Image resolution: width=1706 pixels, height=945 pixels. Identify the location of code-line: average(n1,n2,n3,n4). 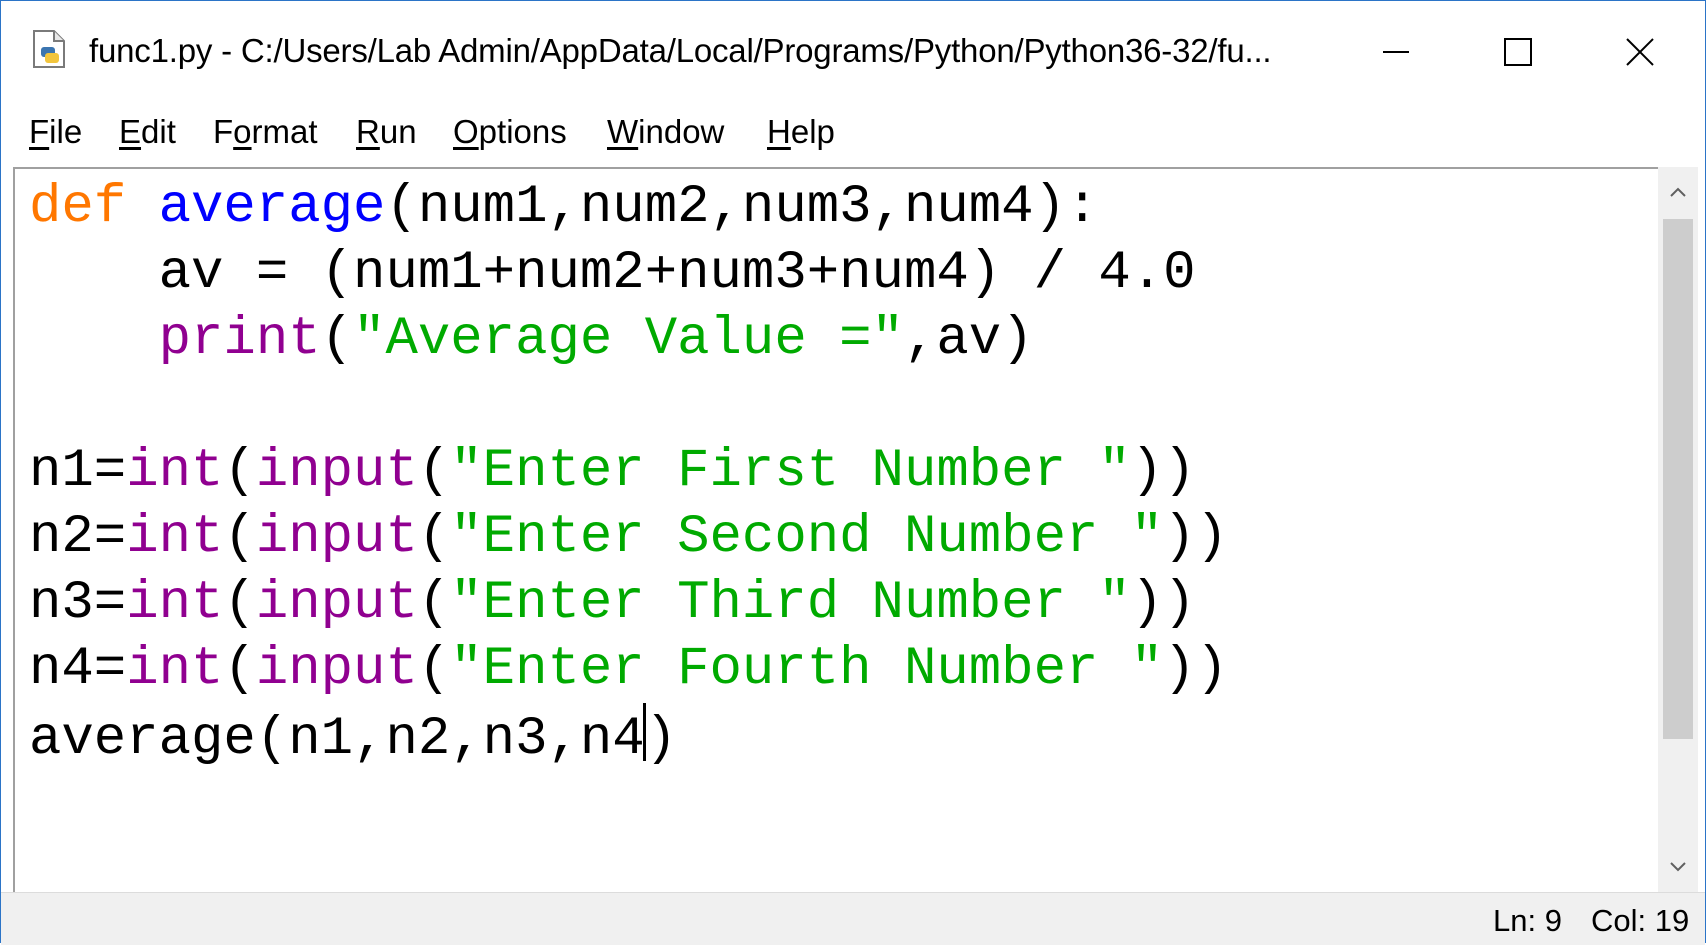
(353, 738).